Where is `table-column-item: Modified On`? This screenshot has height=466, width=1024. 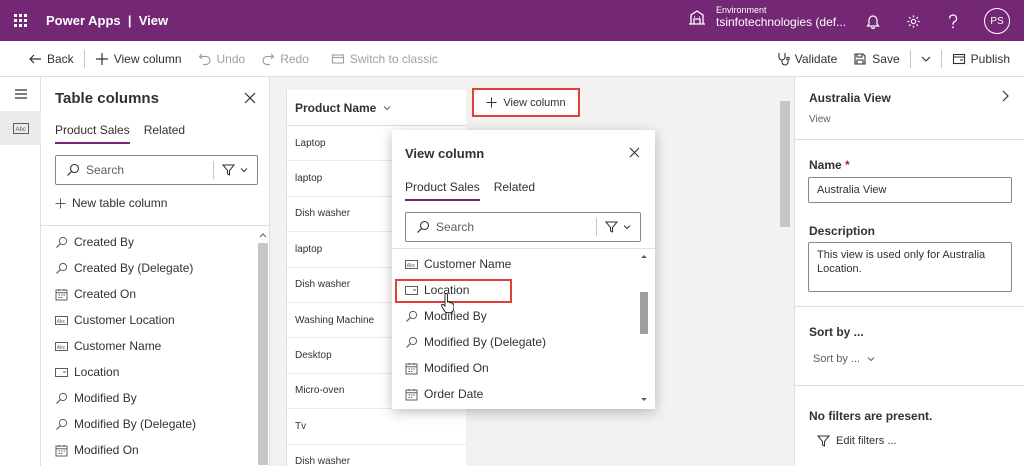
table-column-item: Modified On is located at coordinates (155, 450).